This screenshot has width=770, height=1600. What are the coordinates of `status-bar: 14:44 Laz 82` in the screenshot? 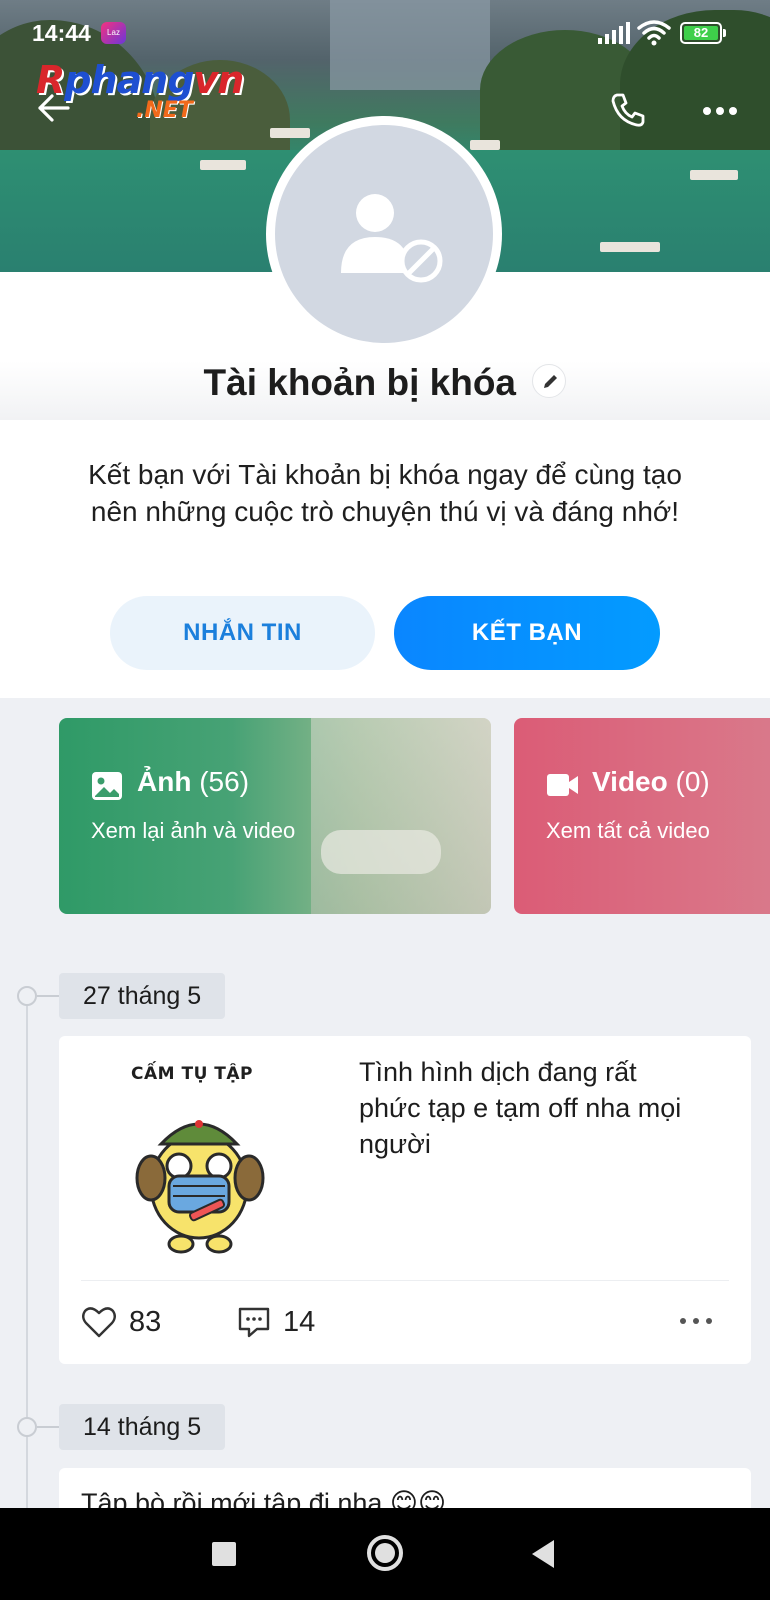 It's located at (385, 33).